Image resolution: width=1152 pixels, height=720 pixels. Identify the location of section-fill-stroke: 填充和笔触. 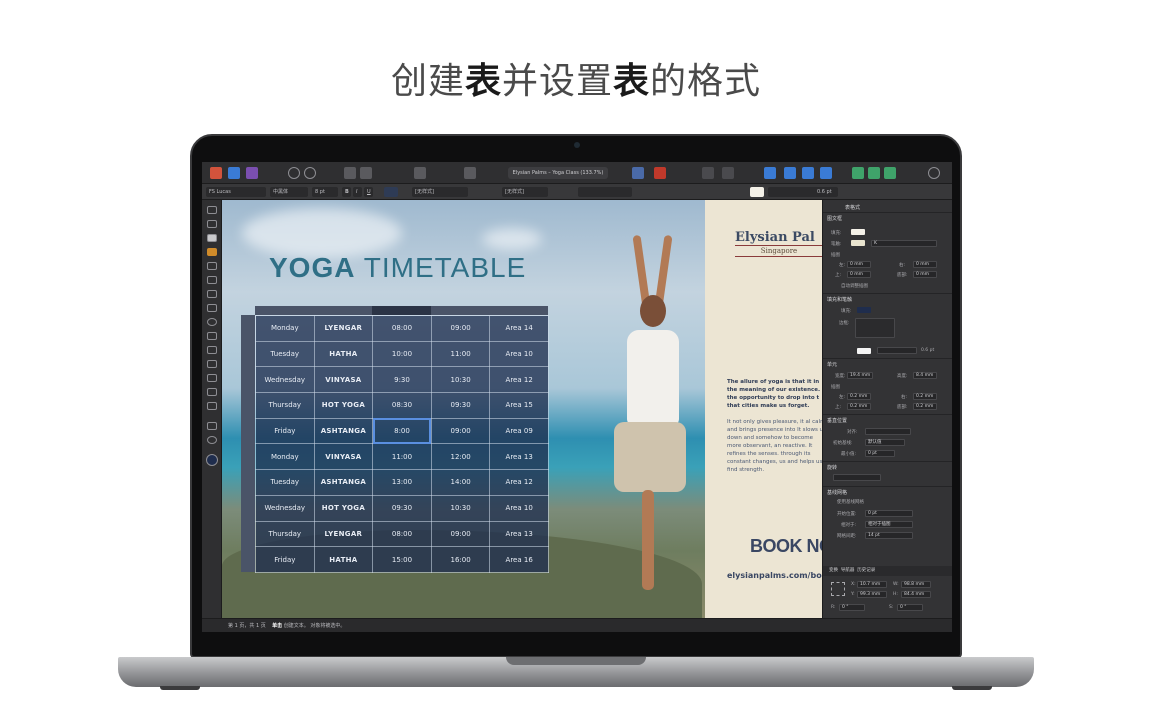
(839, 299).